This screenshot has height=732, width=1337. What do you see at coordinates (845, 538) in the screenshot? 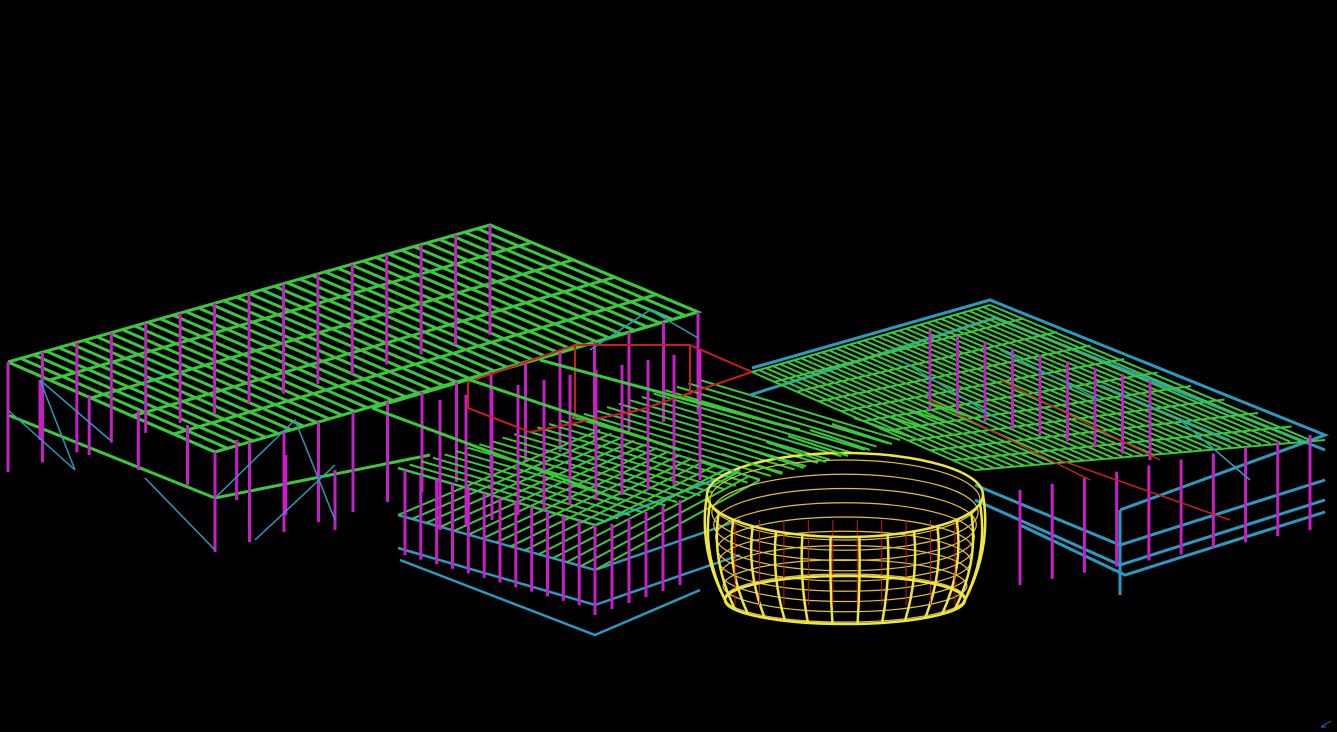
I see `dome-structure` at bounding box center [845, 538].